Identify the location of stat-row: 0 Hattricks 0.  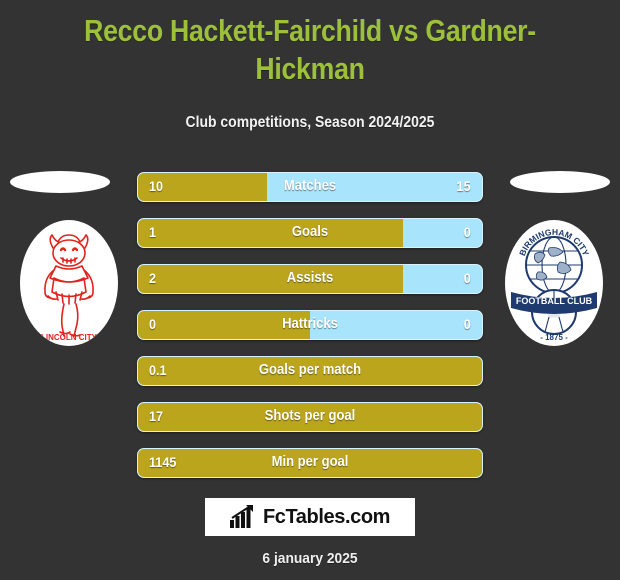
(310, 325).